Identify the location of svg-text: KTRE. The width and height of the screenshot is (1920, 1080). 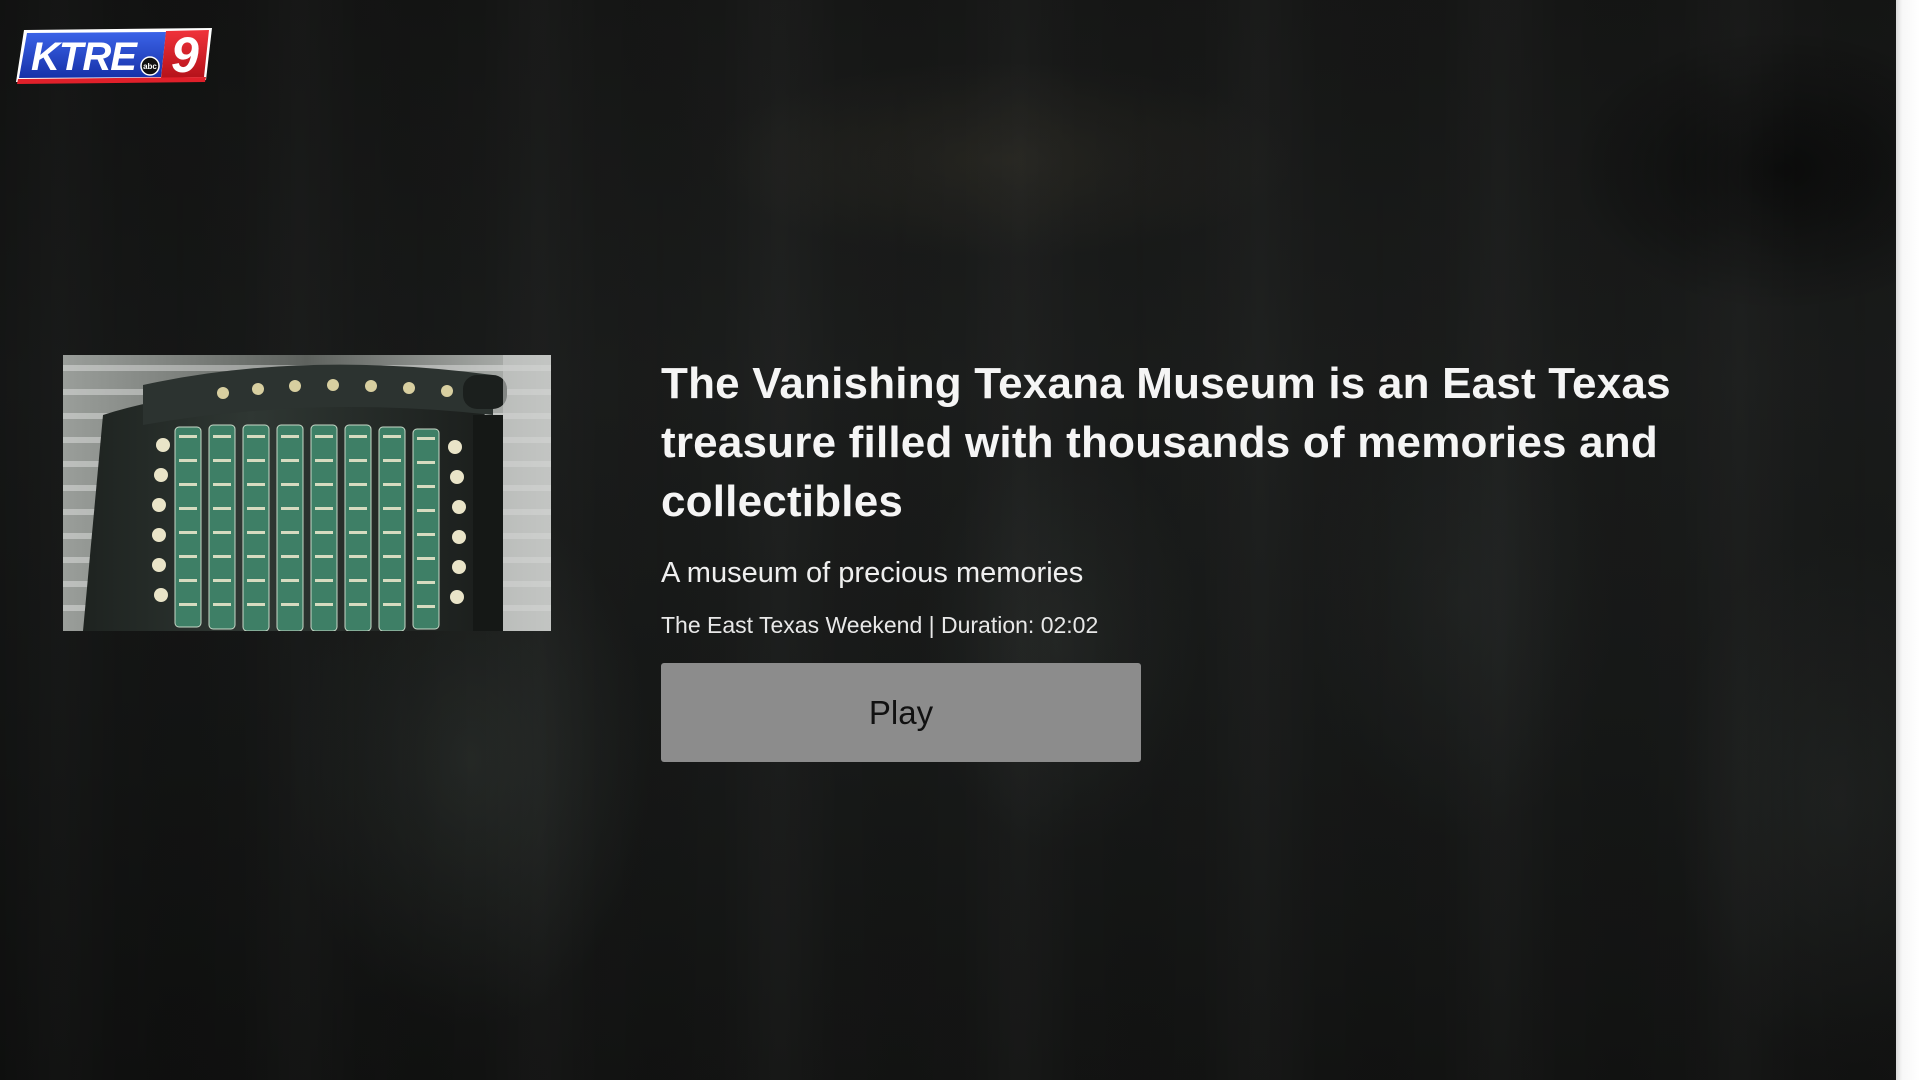
(84, 57).